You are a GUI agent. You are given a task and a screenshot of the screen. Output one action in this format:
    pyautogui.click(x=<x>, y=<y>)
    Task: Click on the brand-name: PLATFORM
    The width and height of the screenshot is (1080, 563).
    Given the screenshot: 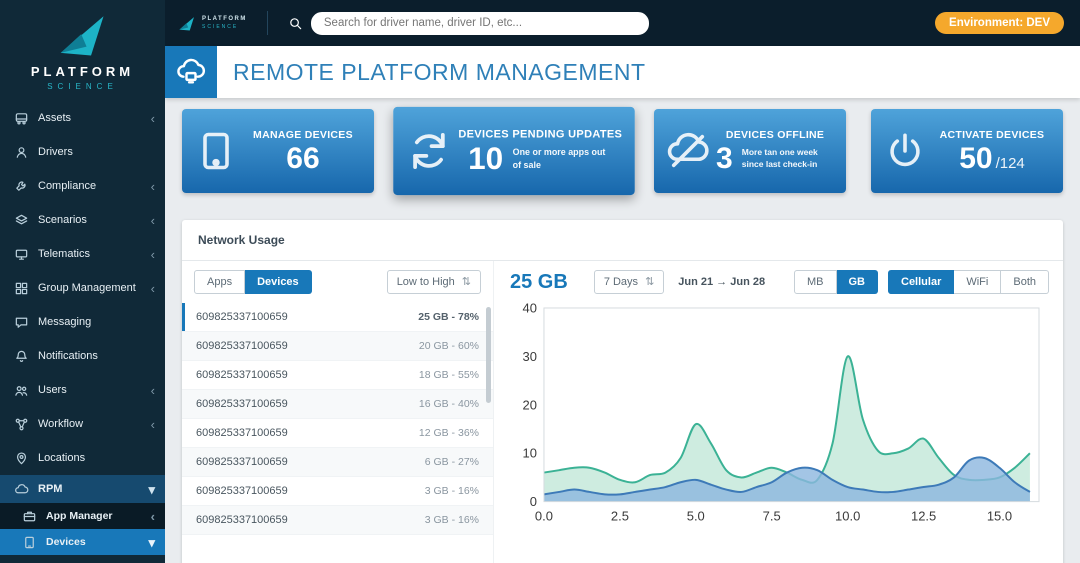 What is the action you would take?
    pyautogui.click(x=82, y=71)
    